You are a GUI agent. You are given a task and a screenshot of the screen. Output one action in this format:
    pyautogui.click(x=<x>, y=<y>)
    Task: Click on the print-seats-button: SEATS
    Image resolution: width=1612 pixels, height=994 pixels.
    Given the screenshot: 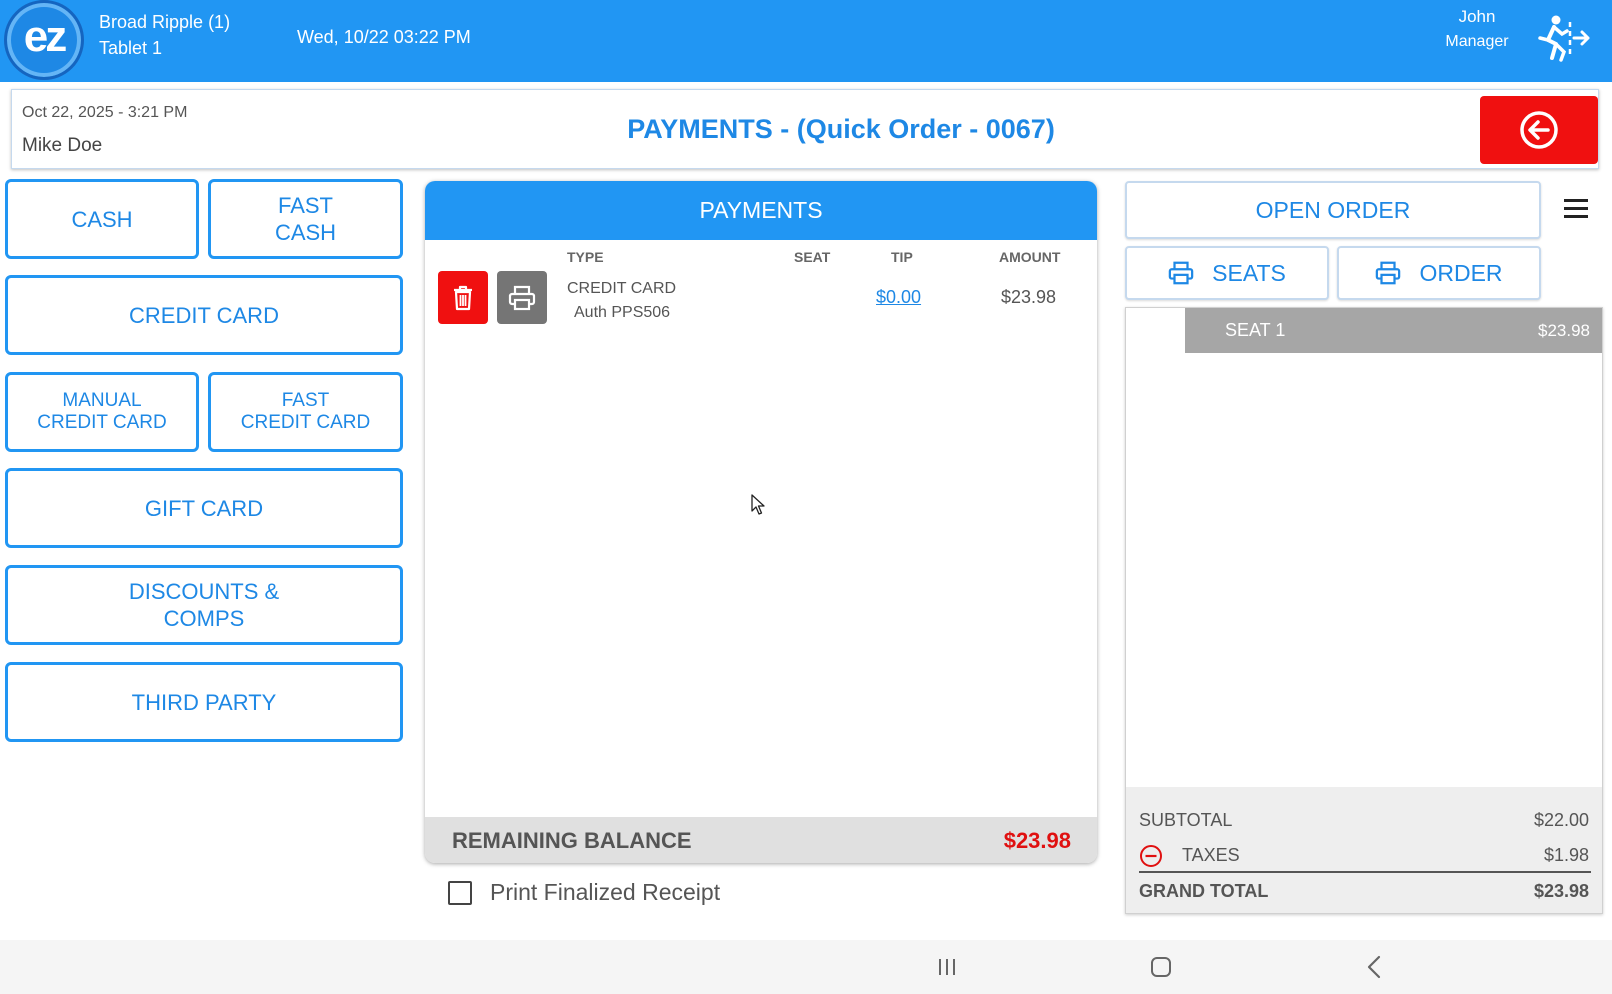 What is the action you would take?
    pyautogui.click(x=1227, y=273)
    